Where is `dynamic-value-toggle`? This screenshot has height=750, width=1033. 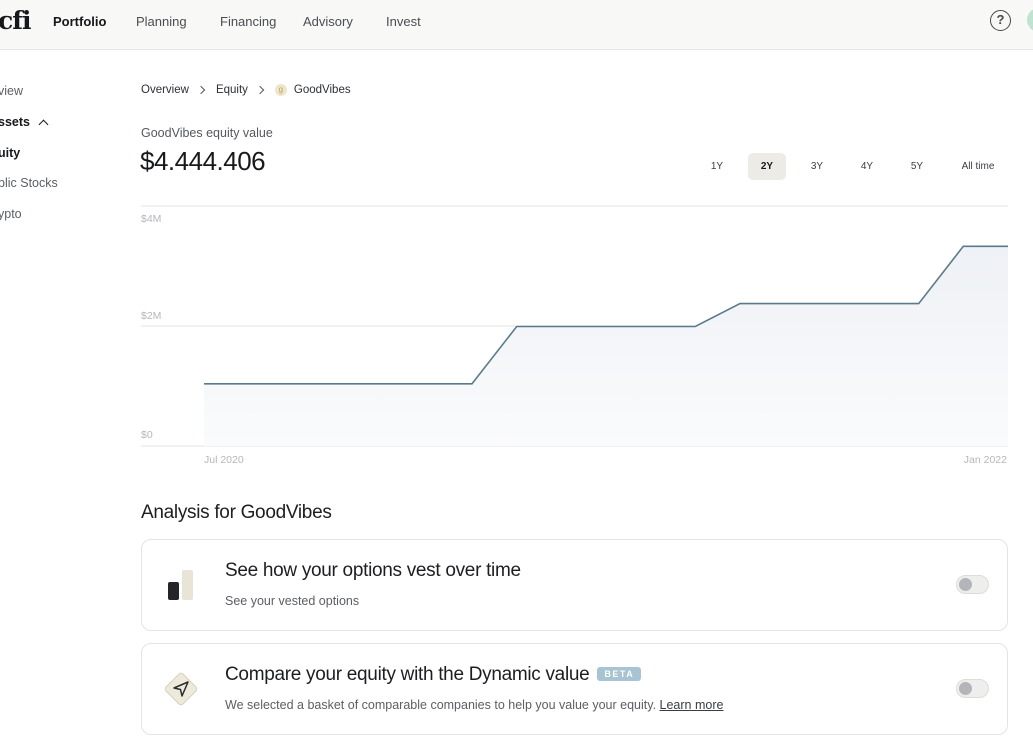 dynamic-value-toggle is located at coordinates (972, 688).